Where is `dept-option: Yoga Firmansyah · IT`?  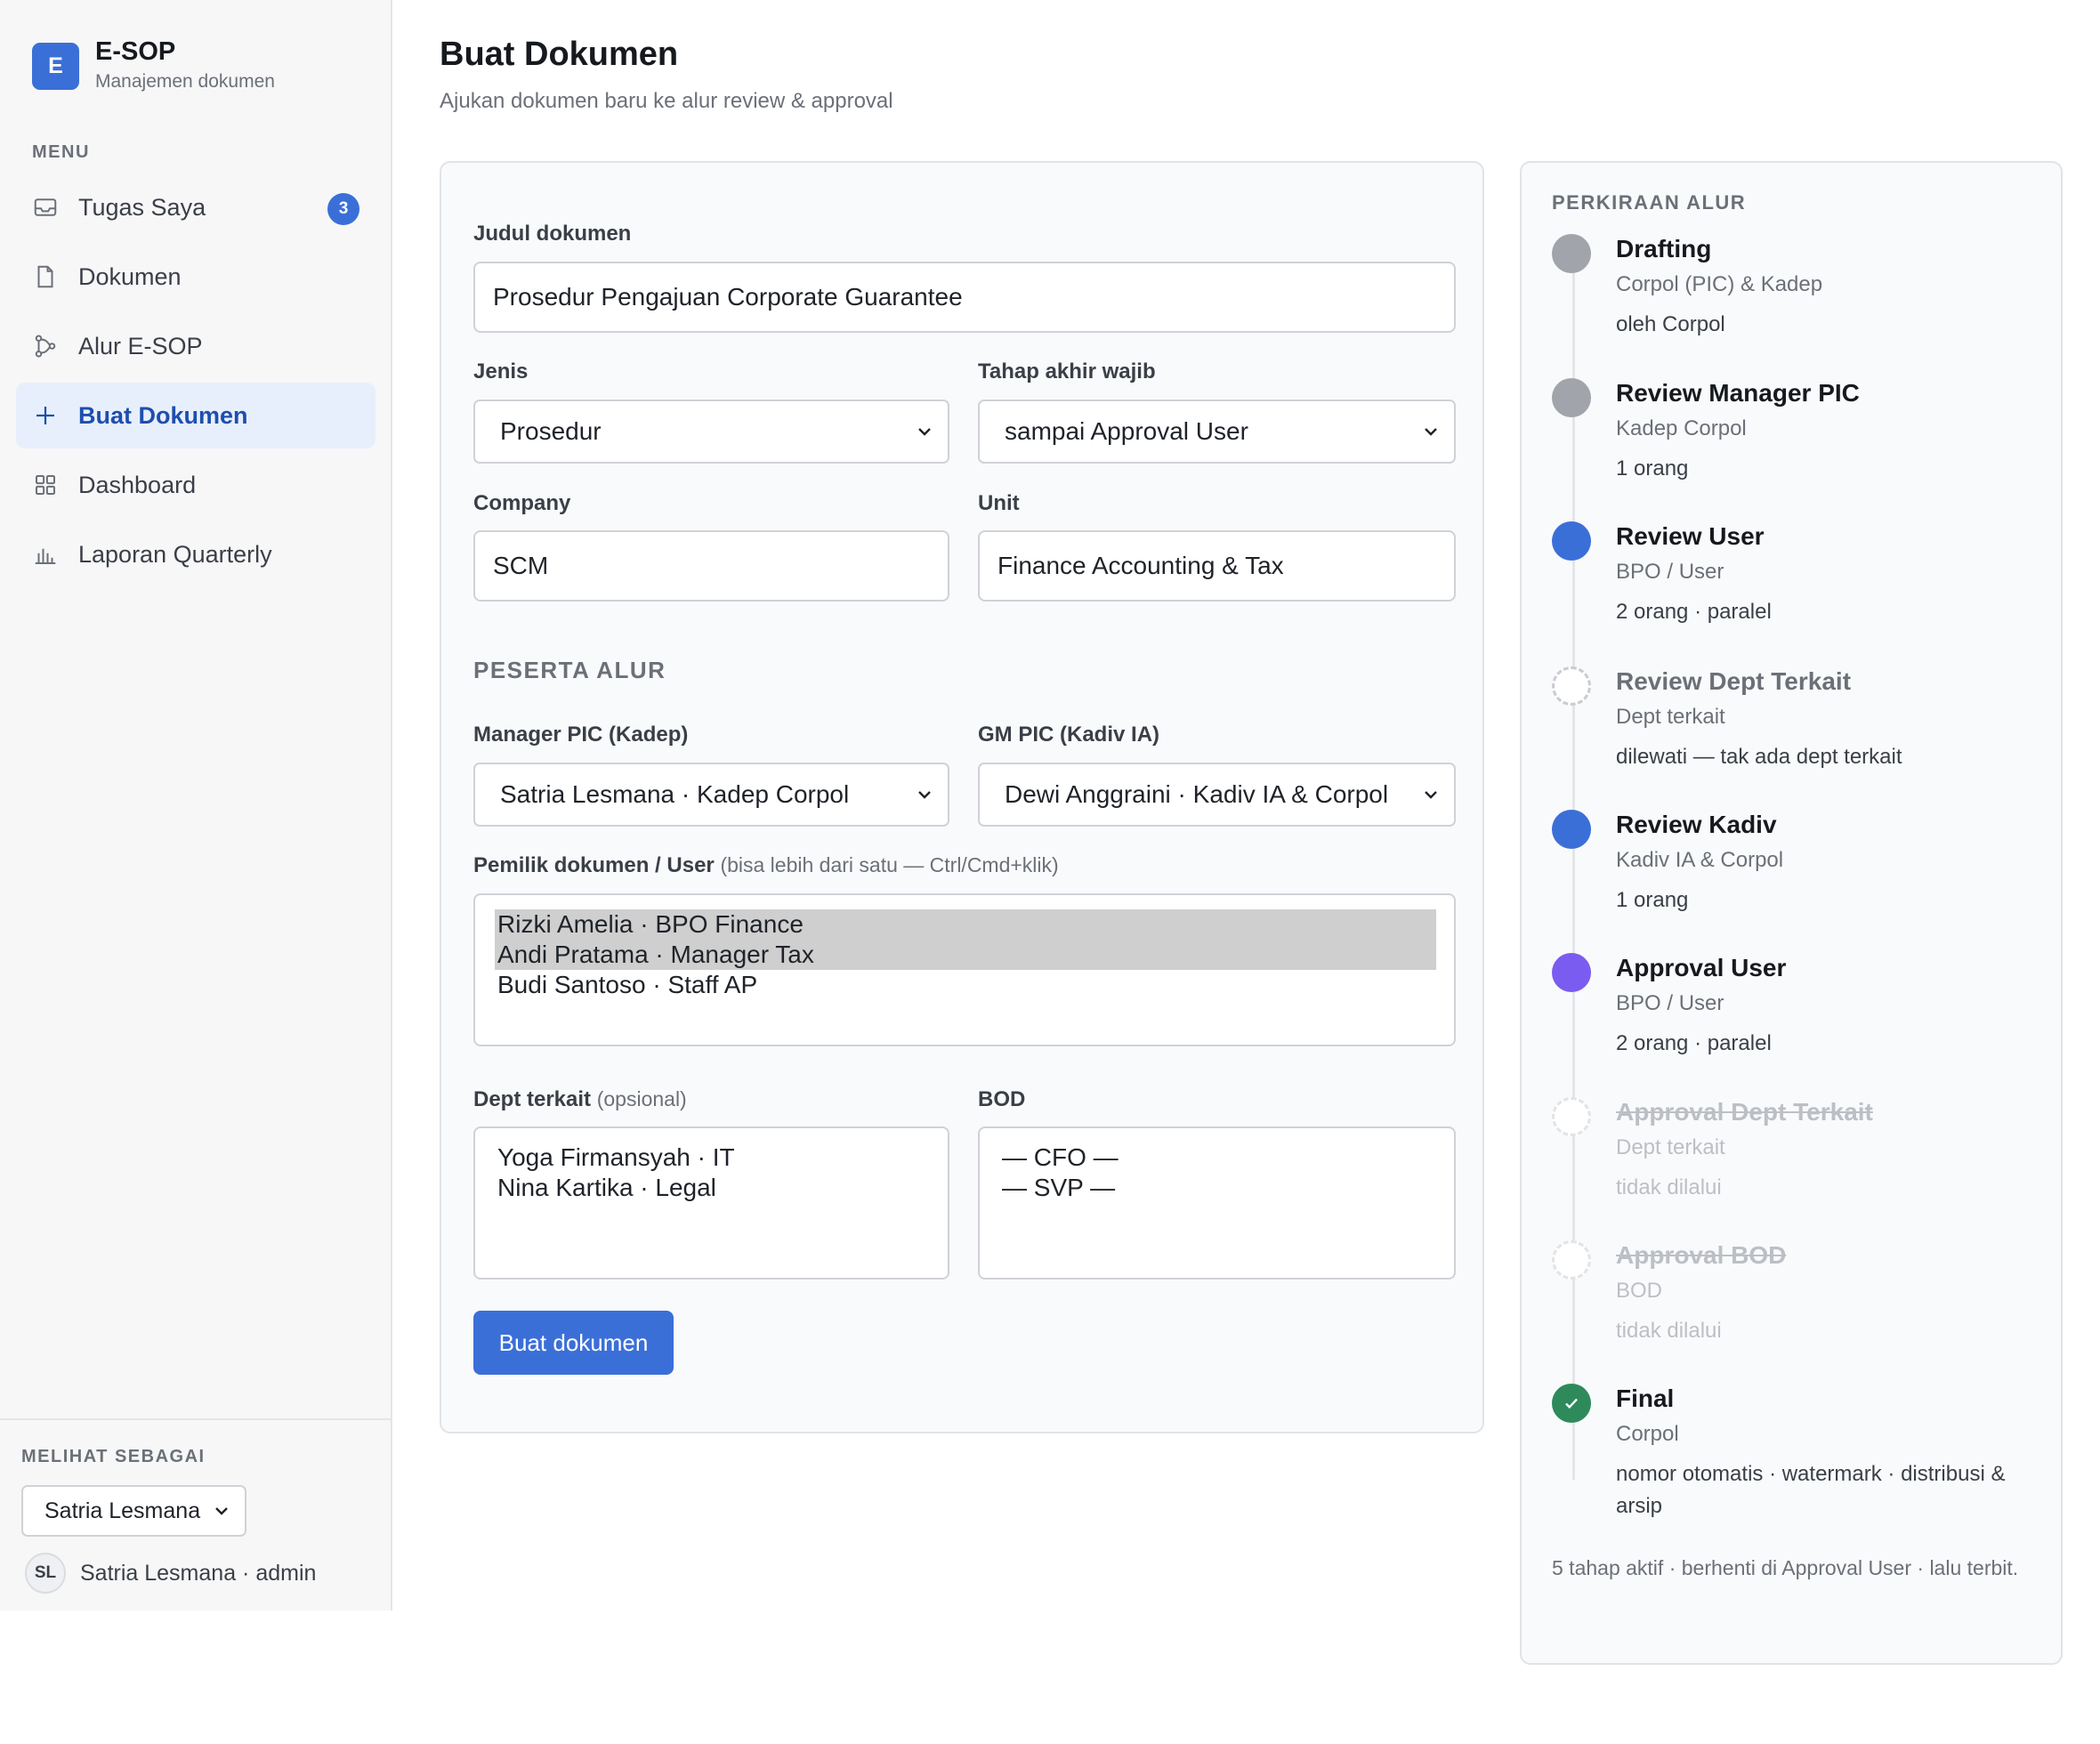 dept-option: Yoga Firmansyah · IT is located at coordinates (712, 1157).